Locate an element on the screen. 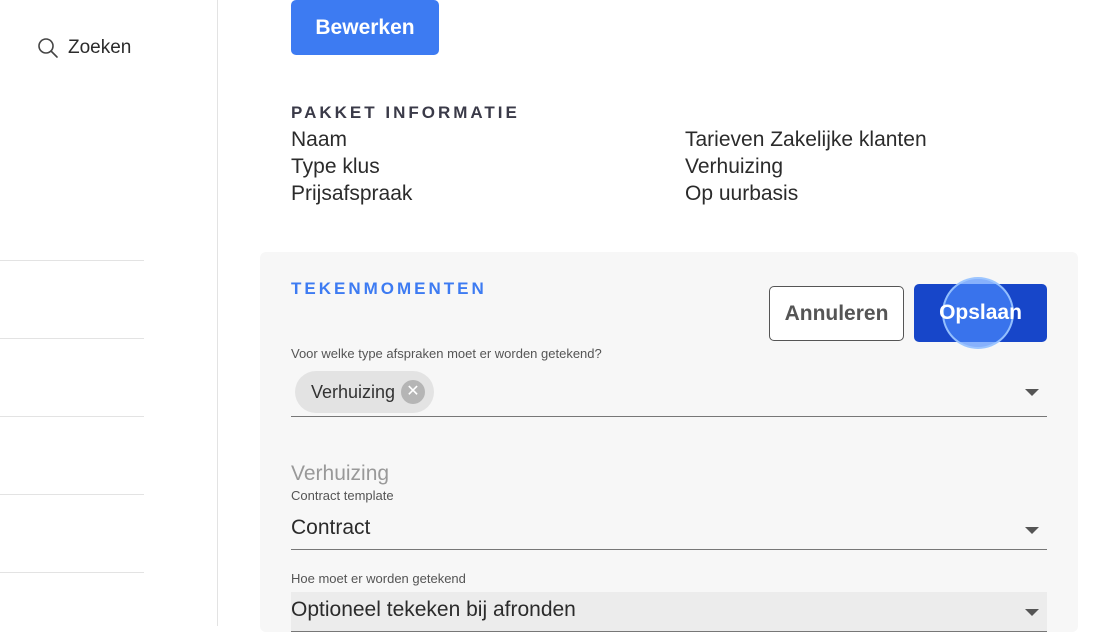 The width and height of the screenshot is (1120, 632). search-button: Zoeken is located at coordinates (83, 48).